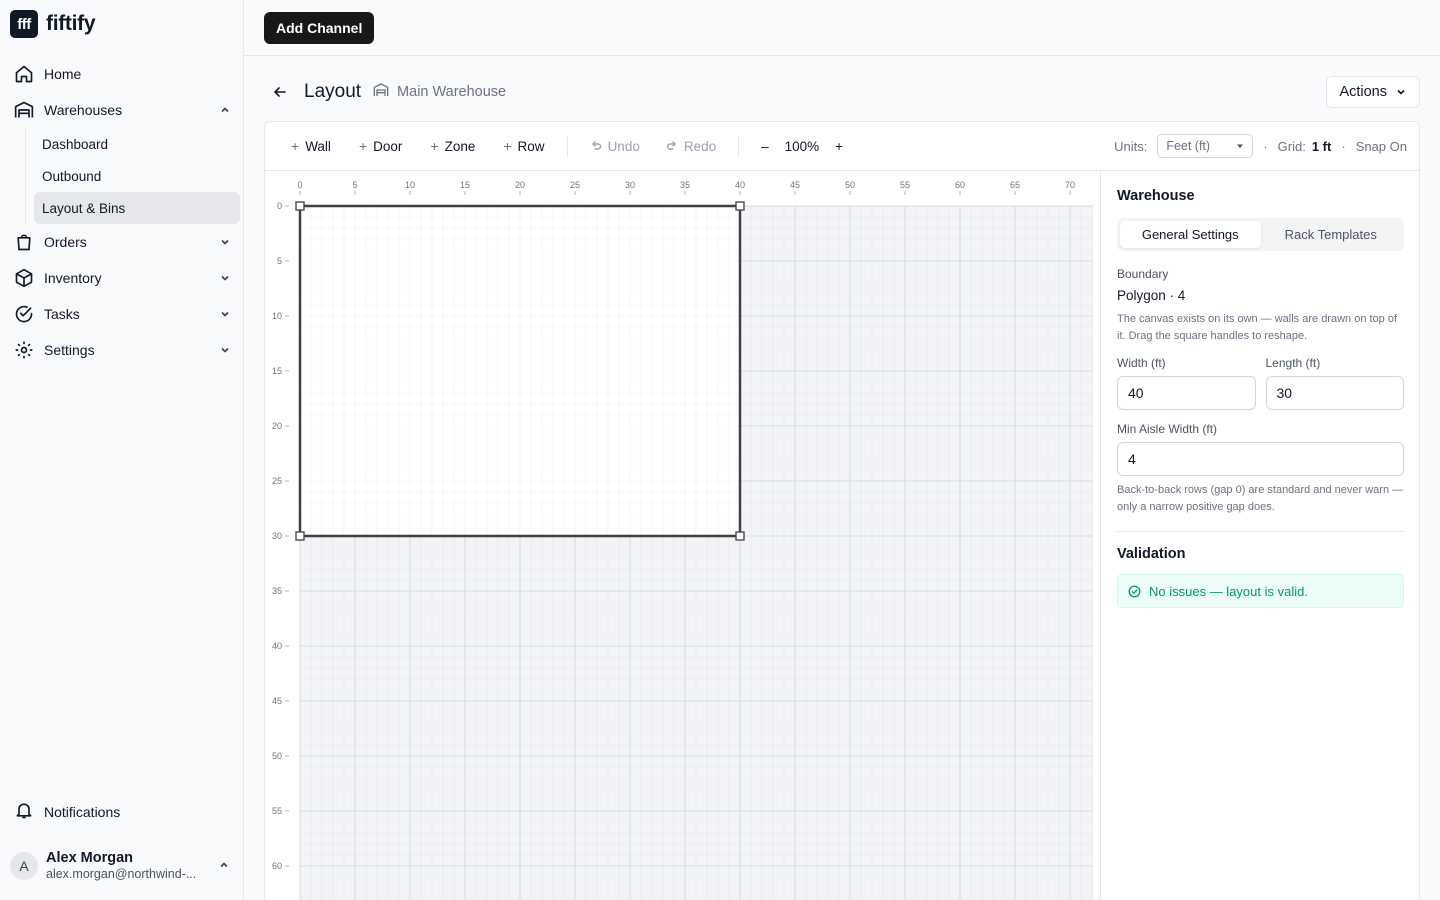 This screenshot has width=1440, height=900. Describe the element at coordinates (1131, 146) in the screenshot. I see `units-label: Units:` at that location.